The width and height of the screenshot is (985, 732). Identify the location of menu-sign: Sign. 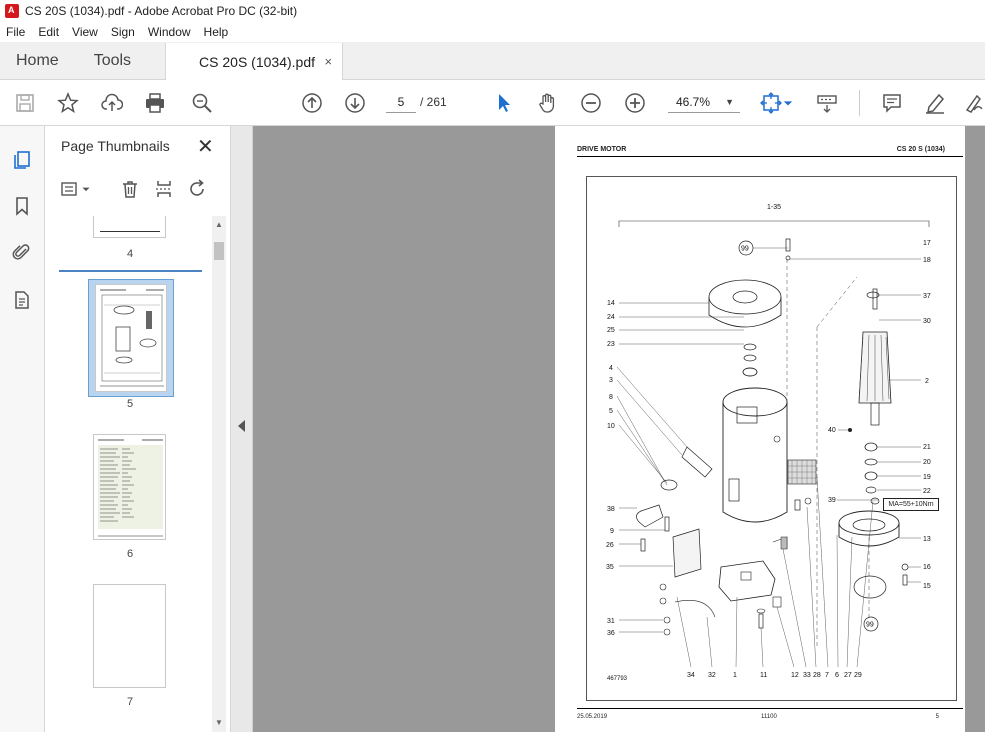
(123, 32).